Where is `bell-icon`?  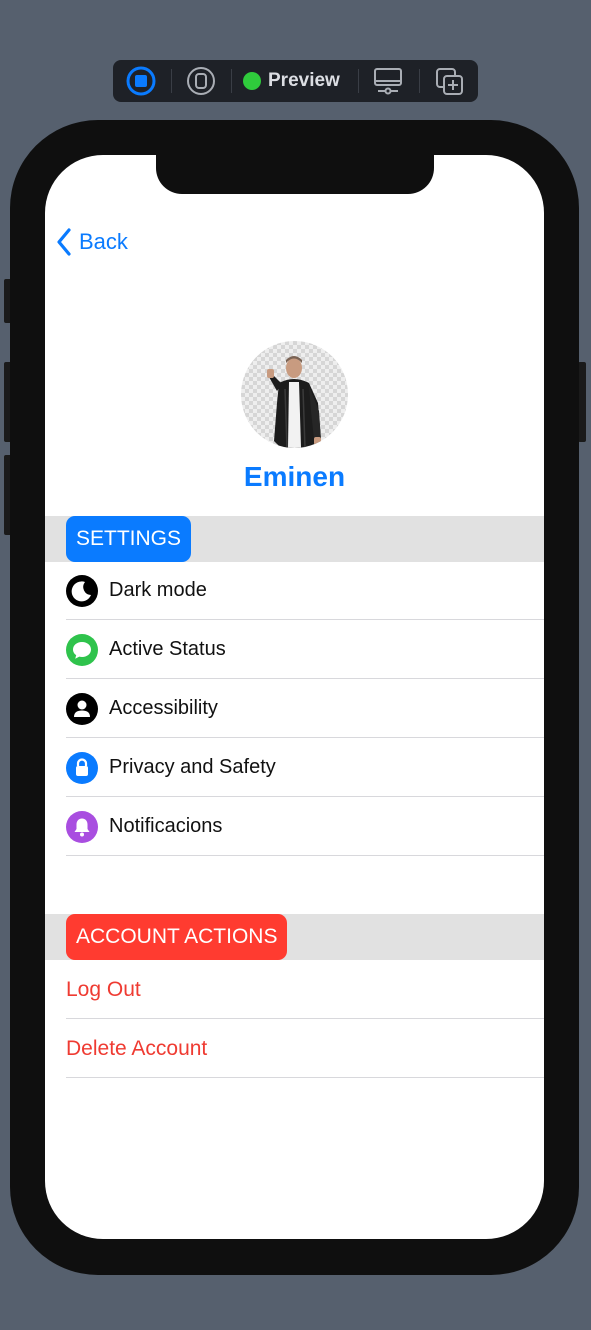 bell-icon is located at coordinates (82, 827).